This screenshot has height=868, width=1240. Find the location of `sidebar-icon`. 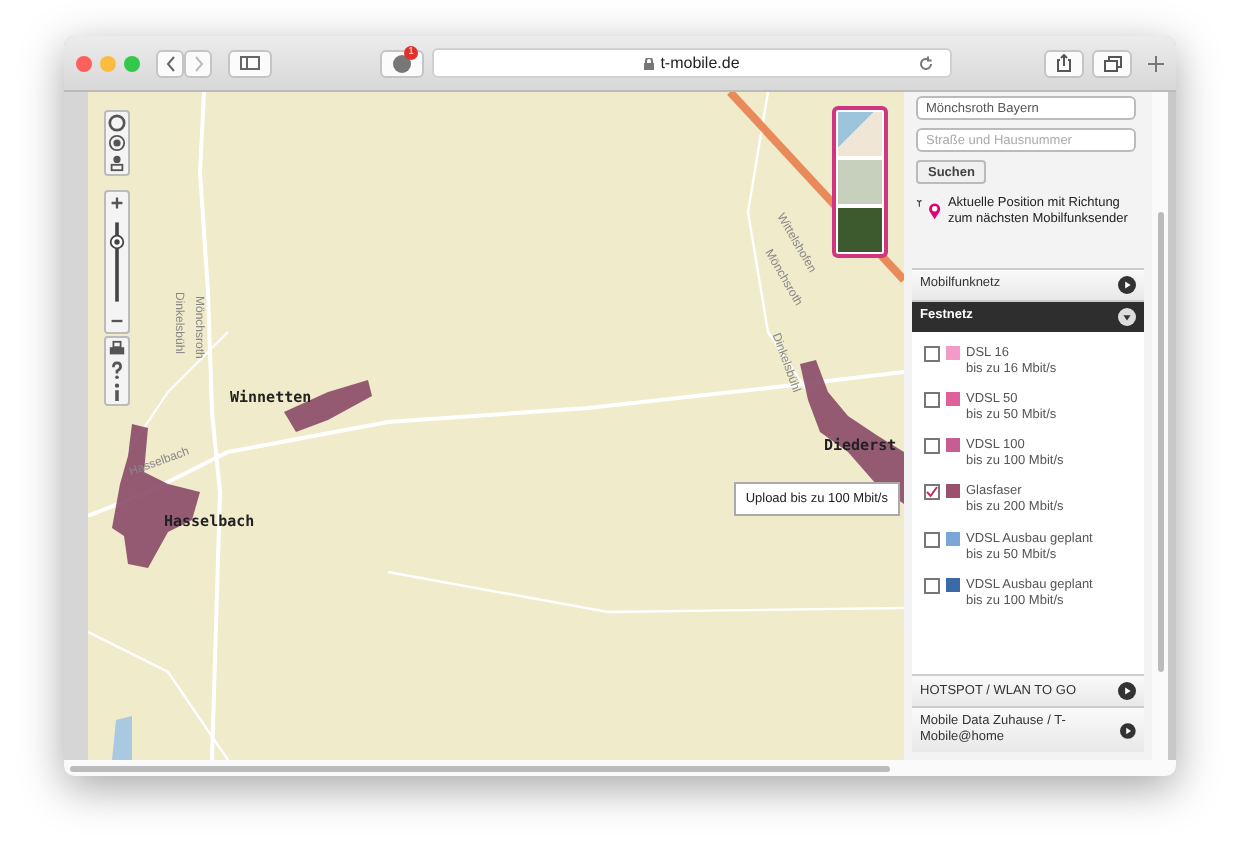

sidebar-icon is located at coordinates (250, 63).